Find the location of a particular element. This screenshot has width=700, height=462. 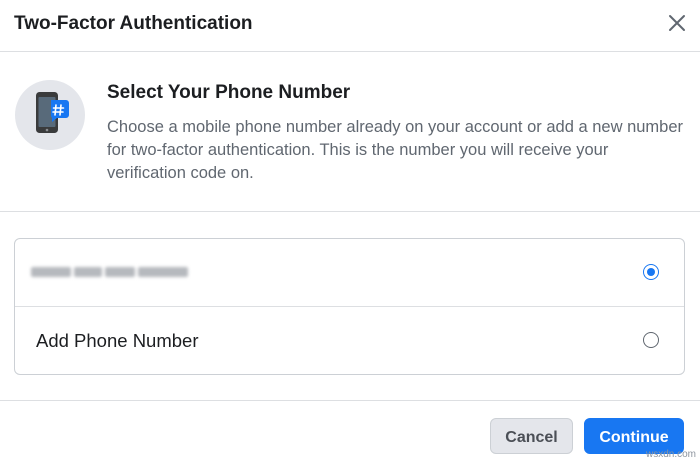

option-add-phone-number: Add Phone Number is located at coordinates (349, 341).